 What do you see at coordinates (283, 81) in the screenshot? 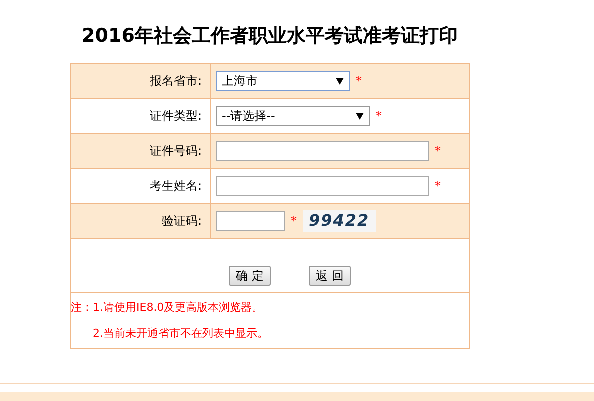
I see `dropdown: 上海市` at bounding box center [283, 81].